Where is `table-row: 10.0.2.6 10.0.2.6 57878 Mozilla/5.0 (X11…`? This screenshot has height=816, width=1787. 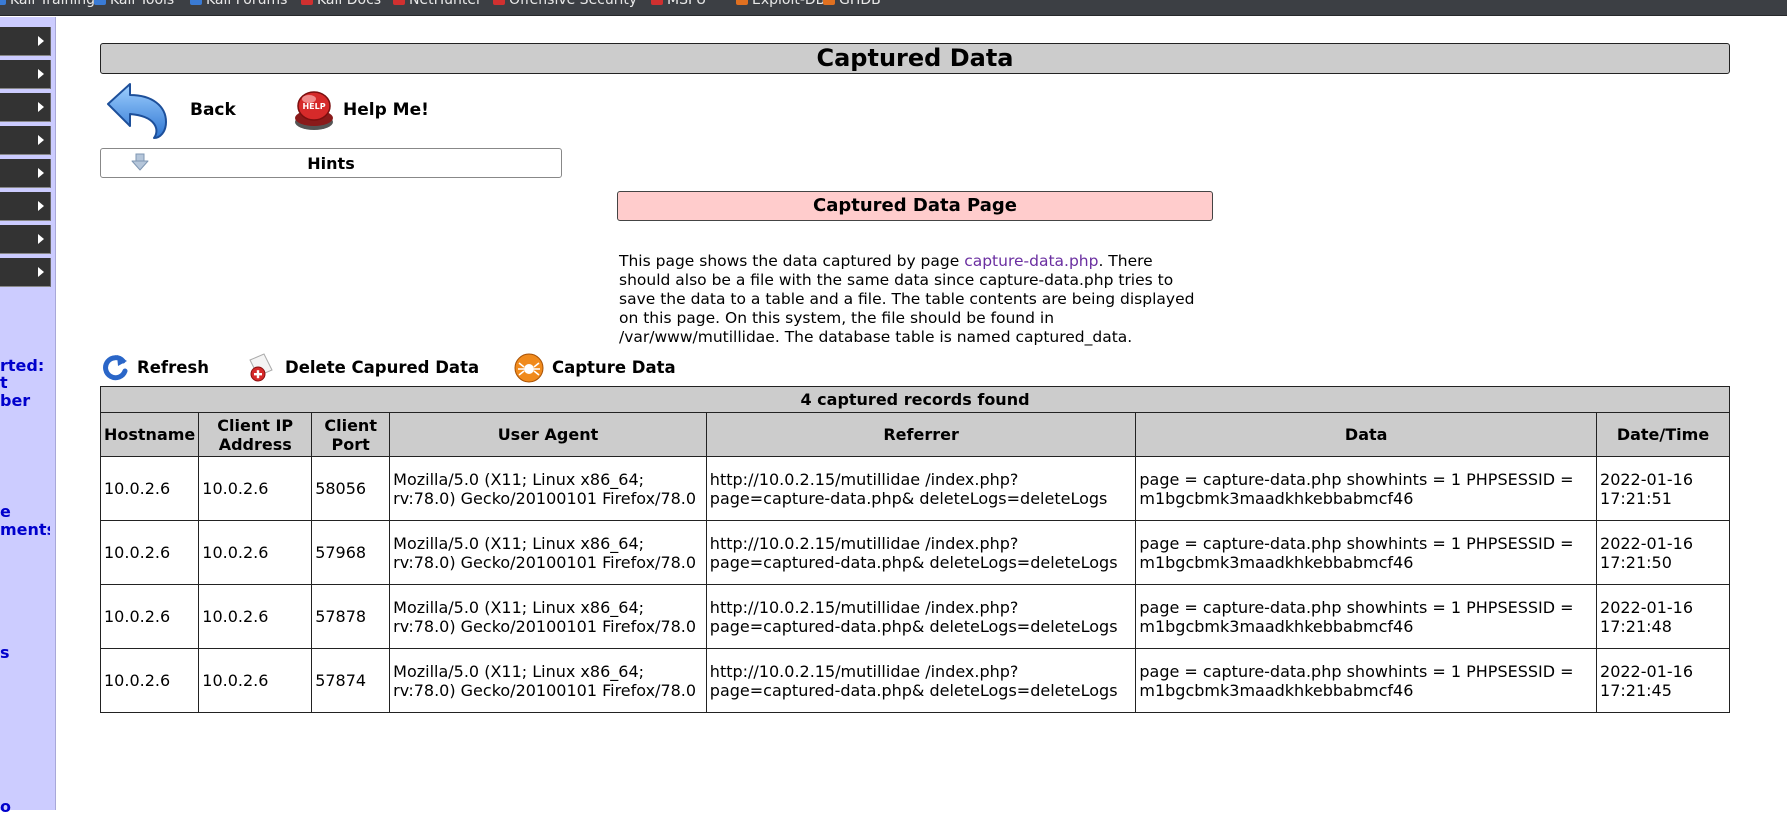 table-row: 10.0.2.6 10.0.2.6 57878 Mozilla/5.0 (X11… is located at coordinates (914, 616).